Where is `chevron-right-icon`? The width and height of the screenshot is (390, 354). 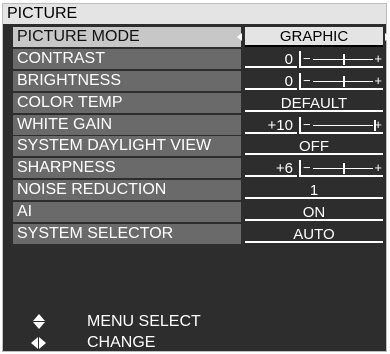
chevron-right-icon is located at coordinates (387, 37).